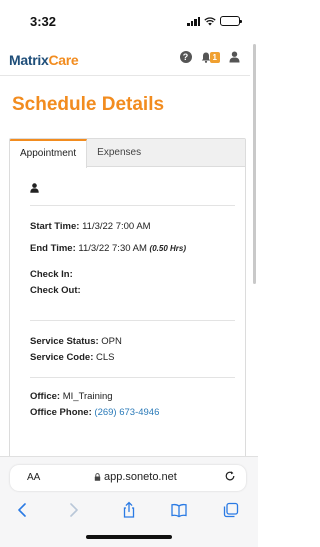 The image size is (320, 547). I want to click on home-indicator, so click(129, 537).